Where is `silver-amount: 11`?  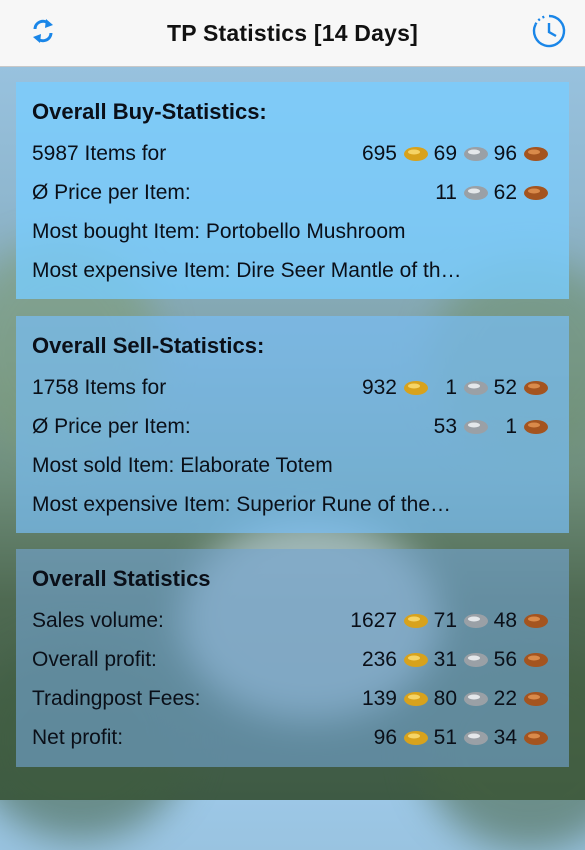 silver-amount: 11 is located at coordinates (446, 192).